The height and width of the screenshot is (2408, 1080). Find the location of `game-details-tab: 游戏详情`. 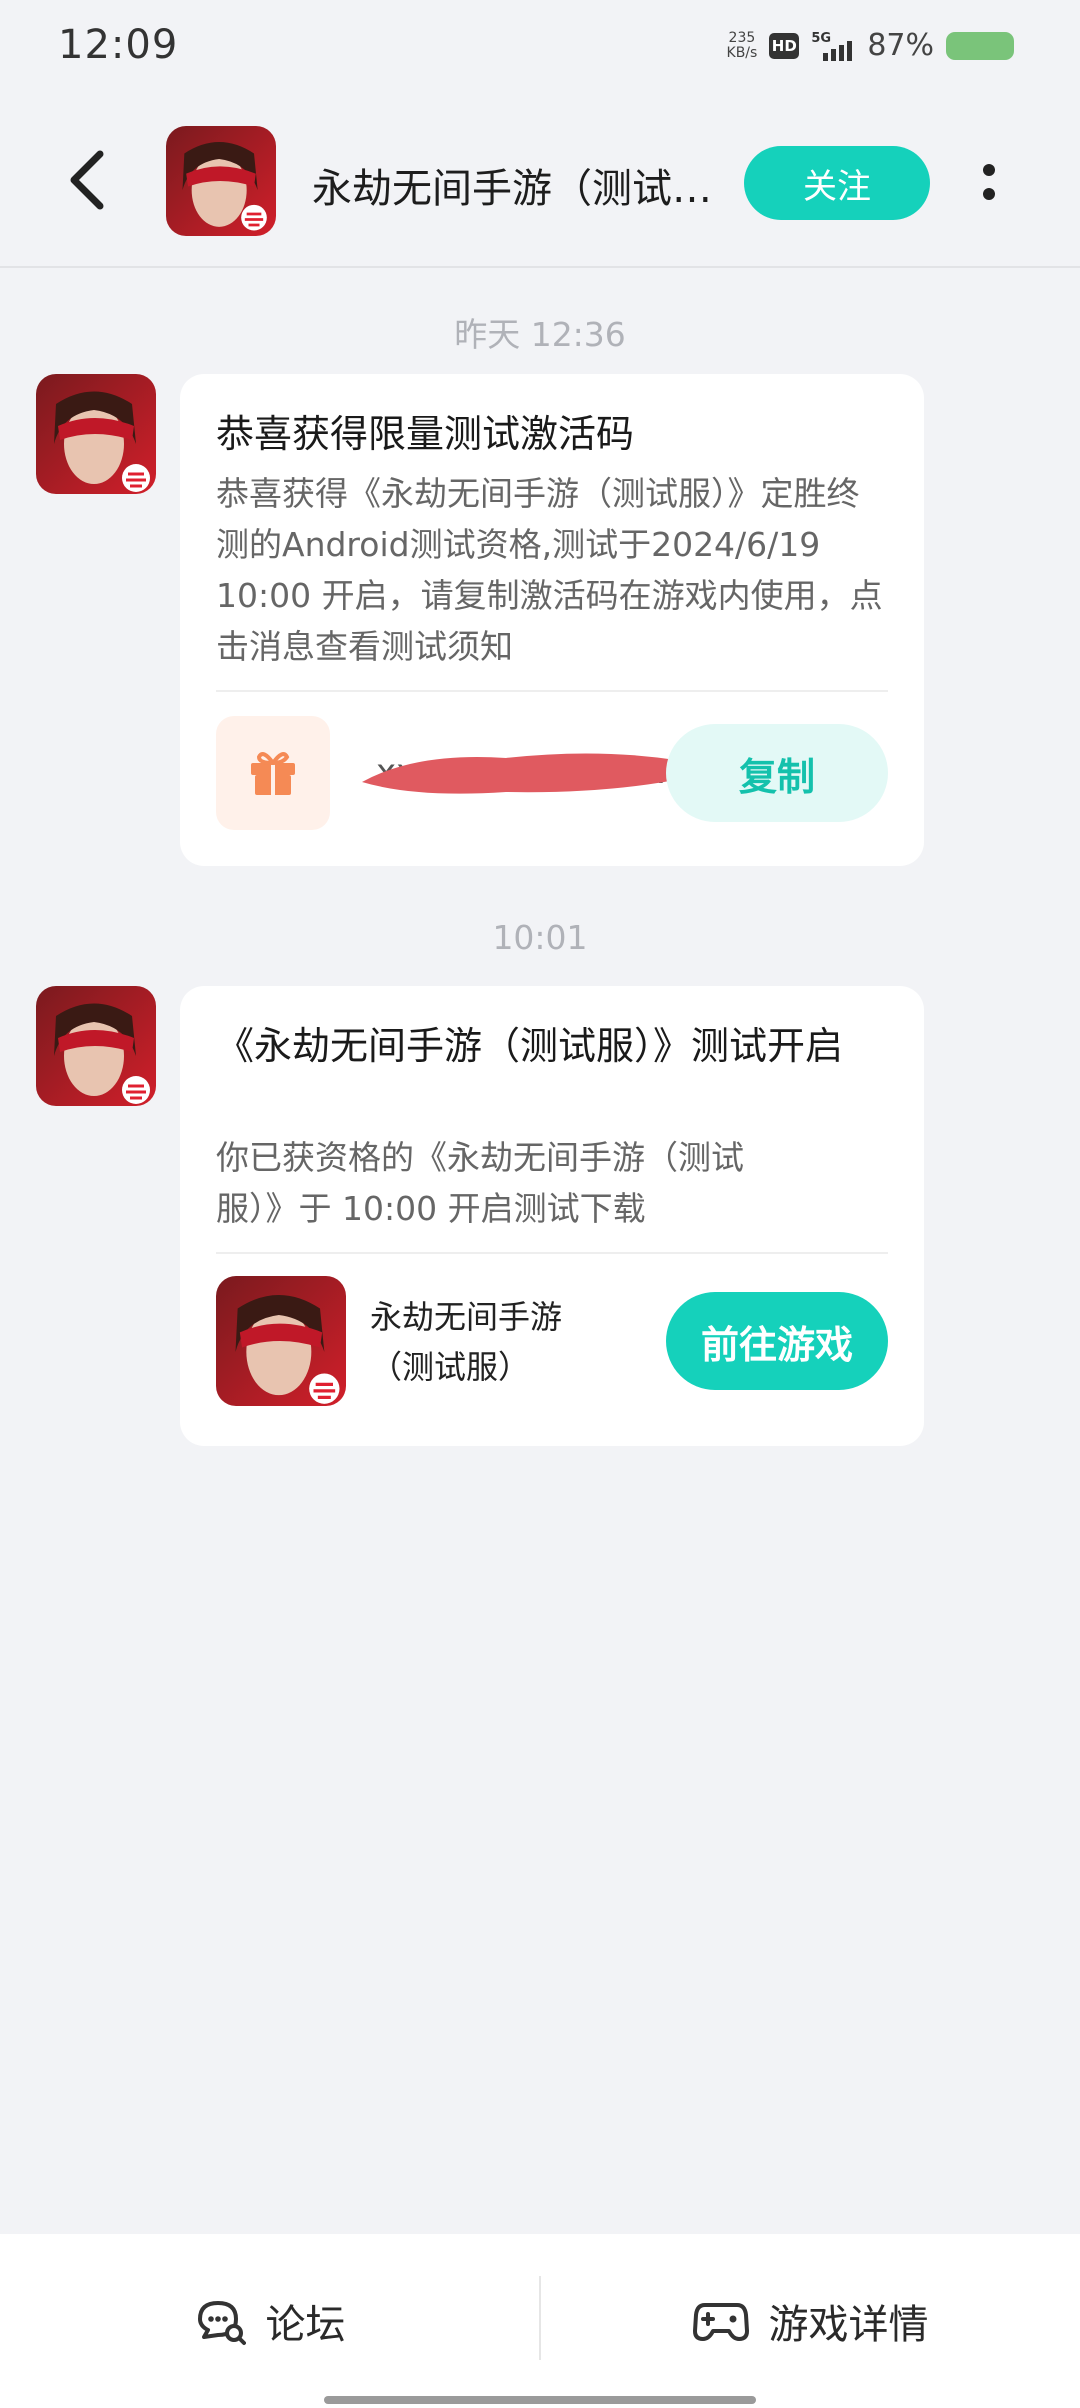

game-details-tab: 游戏详情 is located at coordinates (810, 2321).